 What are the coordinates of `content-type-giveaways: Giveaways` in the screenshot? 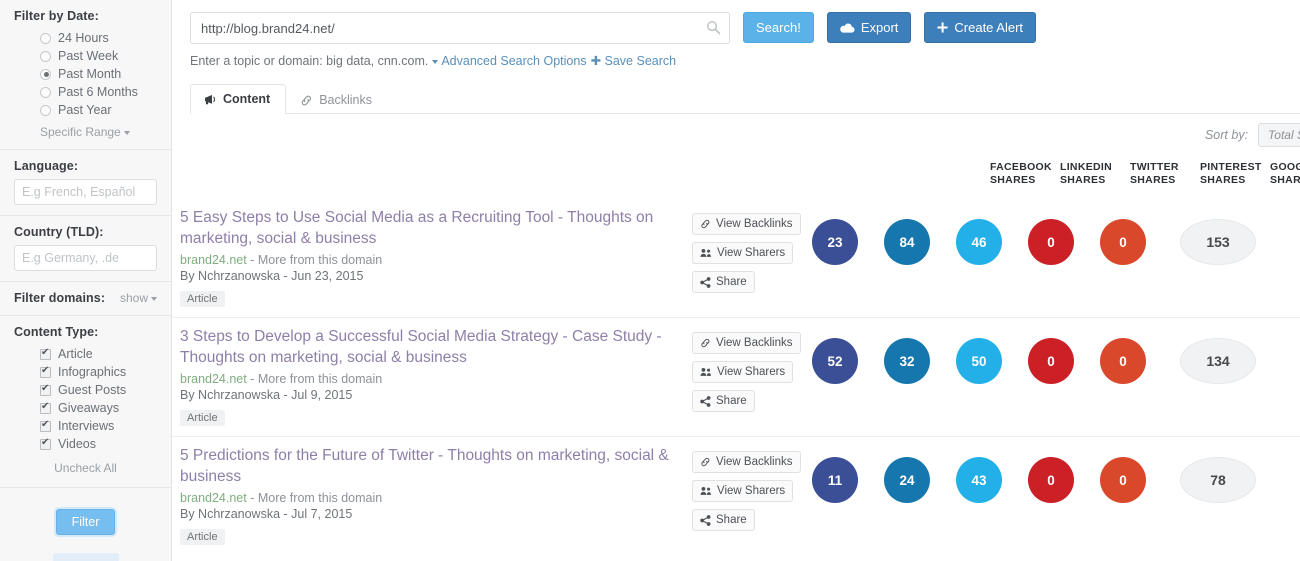 It's located at (85, 408).